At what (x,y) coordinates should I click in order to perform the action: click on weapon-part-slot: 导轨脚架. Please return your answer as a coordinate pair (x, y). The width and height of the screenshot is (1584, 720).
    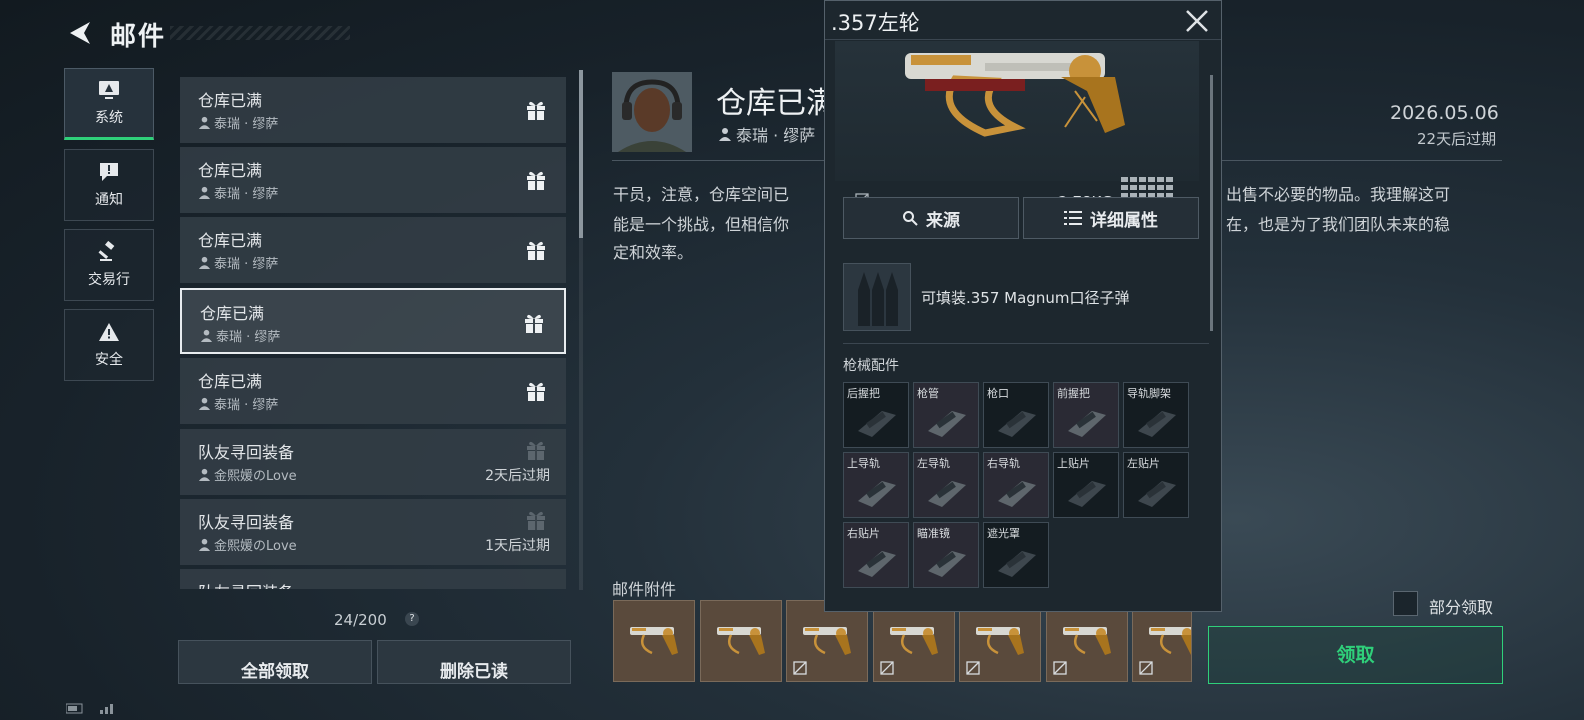
    Looking at the image, I should click on (1156, 415).